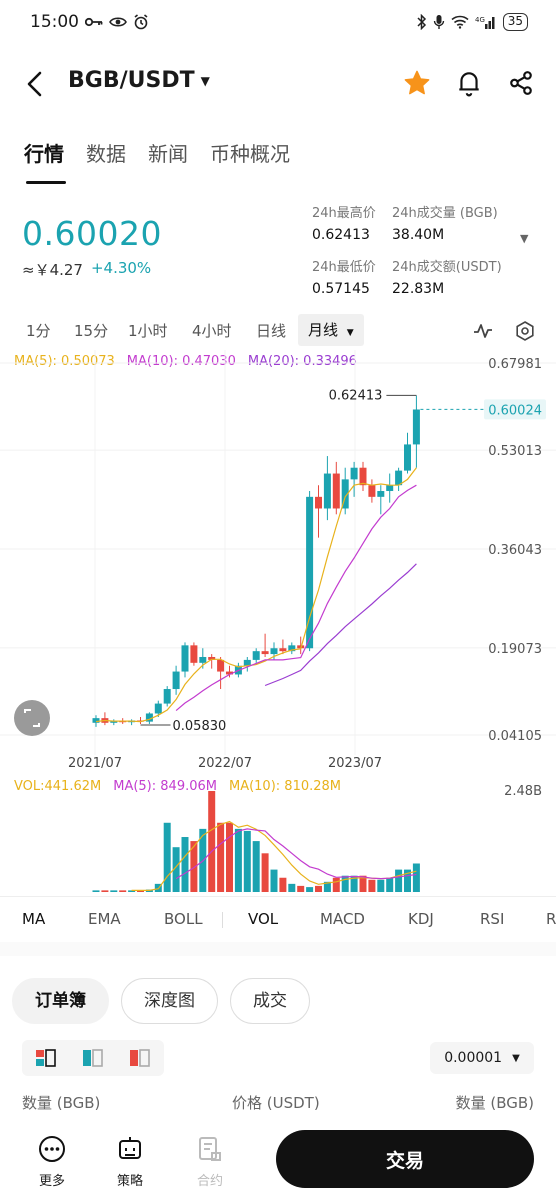  What do you see at coordinates (148, 330) in the screenshot?
I see `interval-1h: 1小时` at bounding box center [148, 330].